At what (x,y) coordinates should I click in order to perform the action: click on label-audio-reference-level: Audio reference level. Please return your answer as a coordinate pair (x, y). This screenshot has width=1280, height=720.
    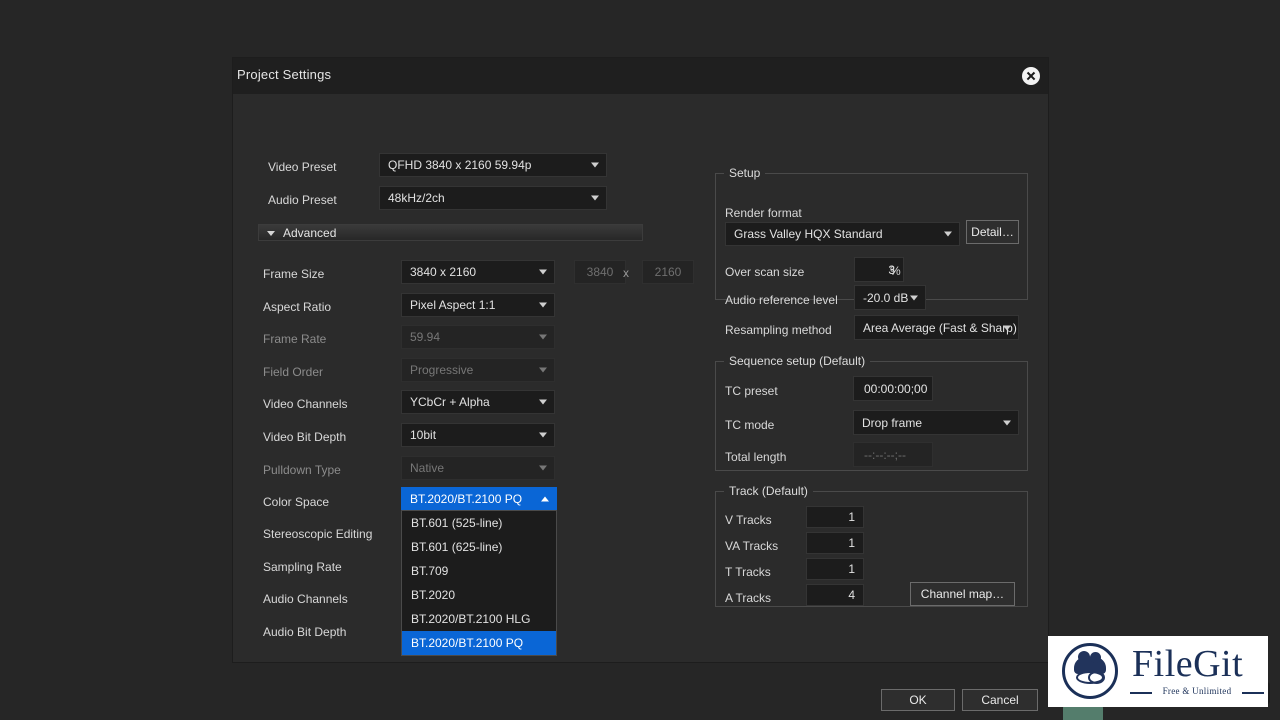
    Looking at the image, I should click on (781, 300).